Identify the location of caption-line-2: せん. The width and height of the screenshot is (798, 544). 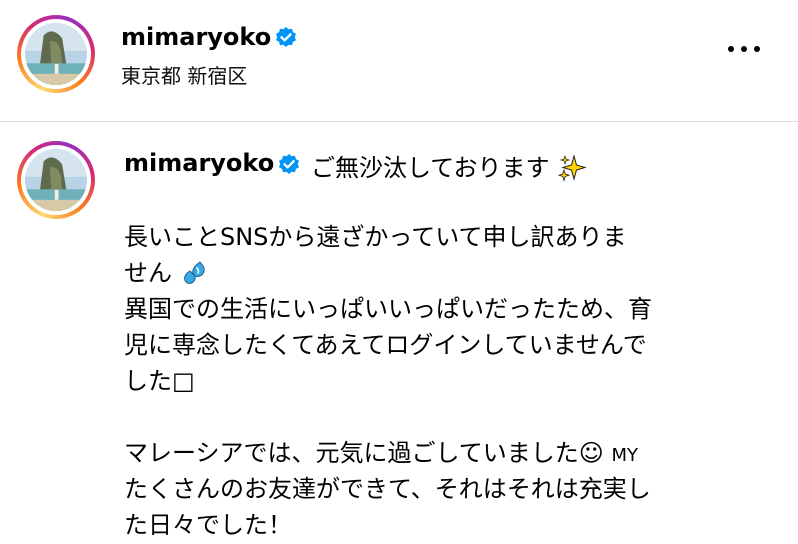
(167, 273).